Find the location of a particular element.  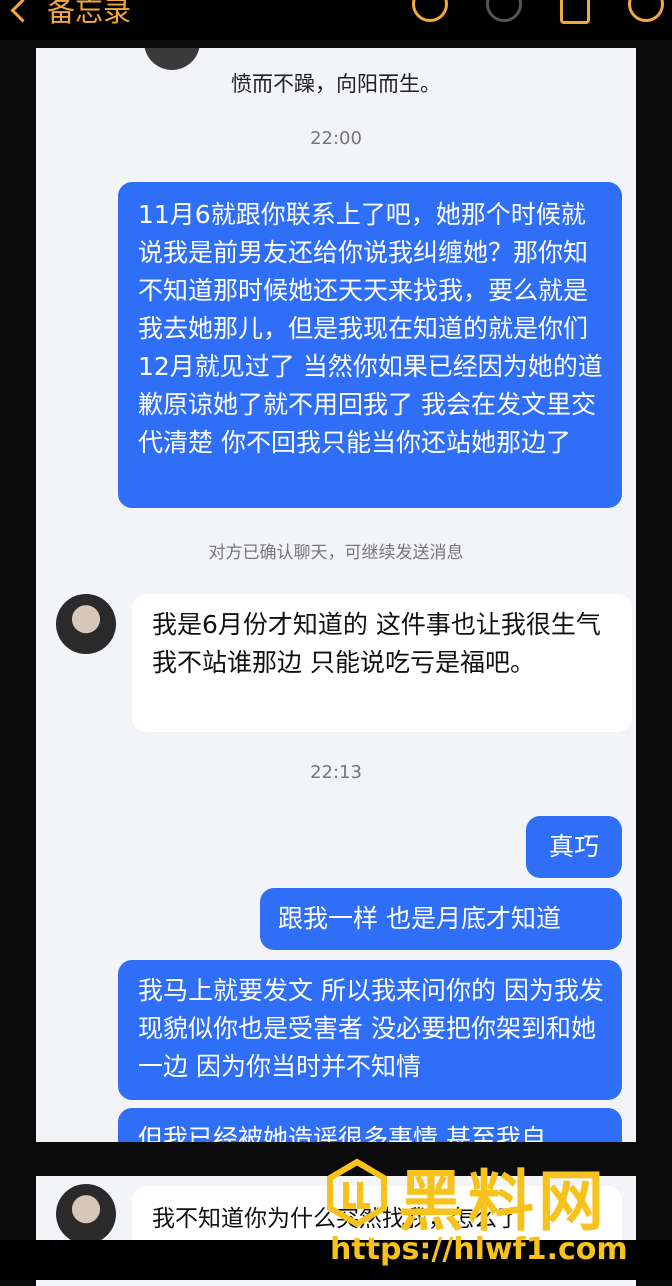

message-outgoing: 但我已经被她造谣很多事情 甚至我自 is located at coordinates (370, 1125).